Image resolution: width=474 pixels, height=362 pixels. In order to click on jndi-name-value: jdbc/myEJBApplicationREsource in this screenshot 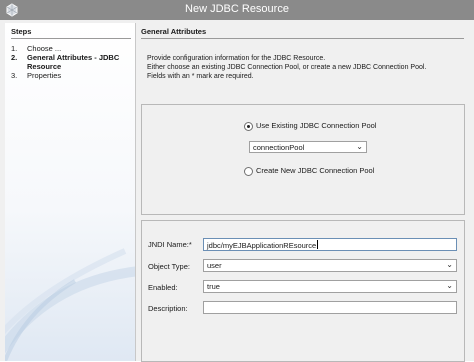, I will do `click(262, 245)`.